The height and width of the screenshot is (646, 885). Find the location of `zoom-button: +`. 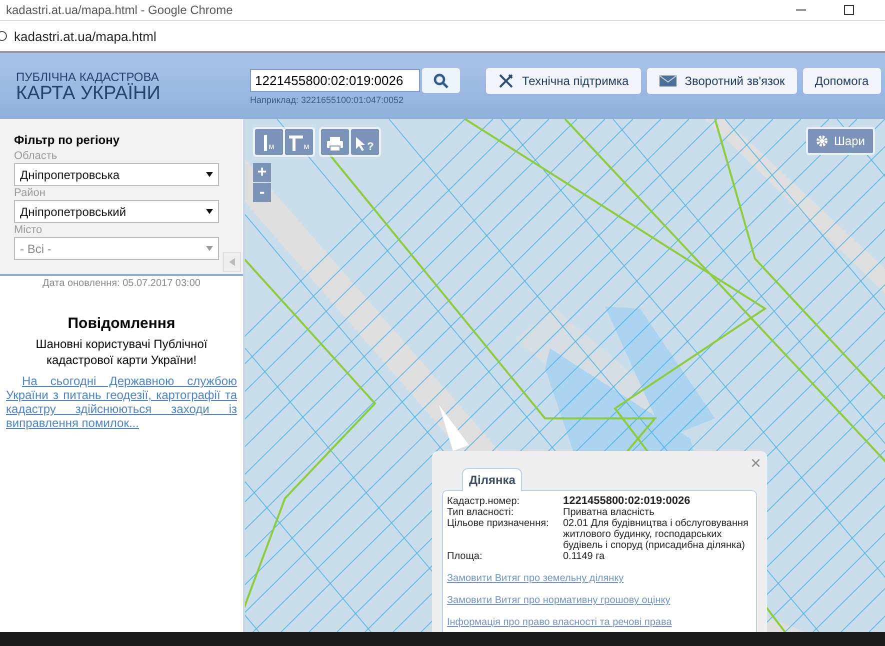

zoom-button: + is located at coordinates (262, 172).